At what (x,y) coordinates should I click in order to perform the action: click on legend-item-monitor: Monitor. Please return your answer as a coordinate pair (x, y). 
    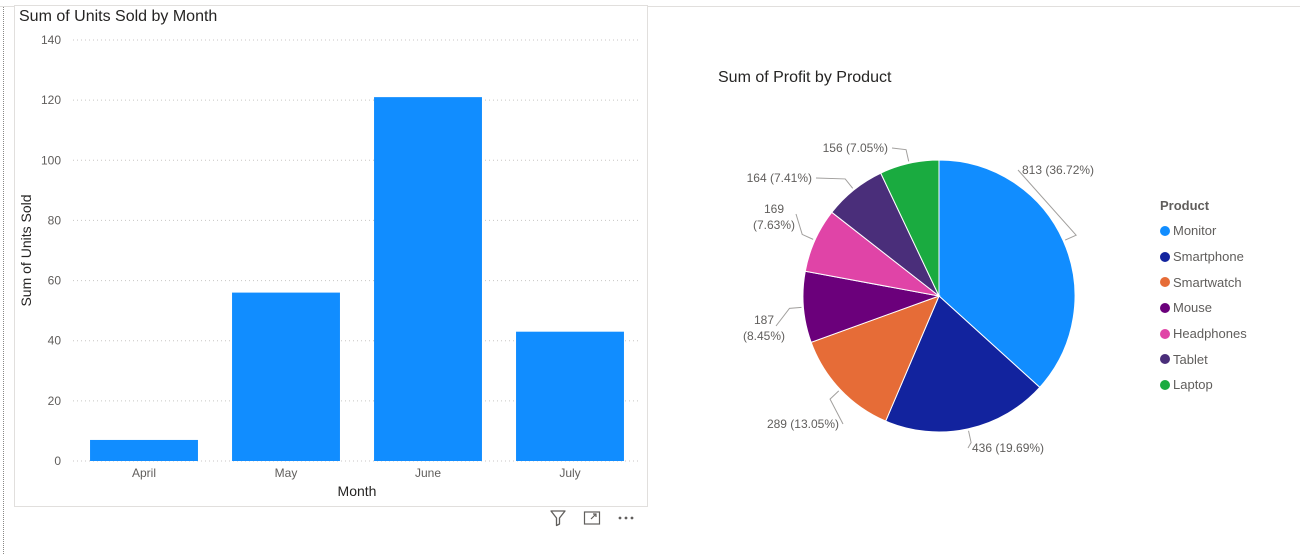
    Looking at the image, I should click on (1203, 231).